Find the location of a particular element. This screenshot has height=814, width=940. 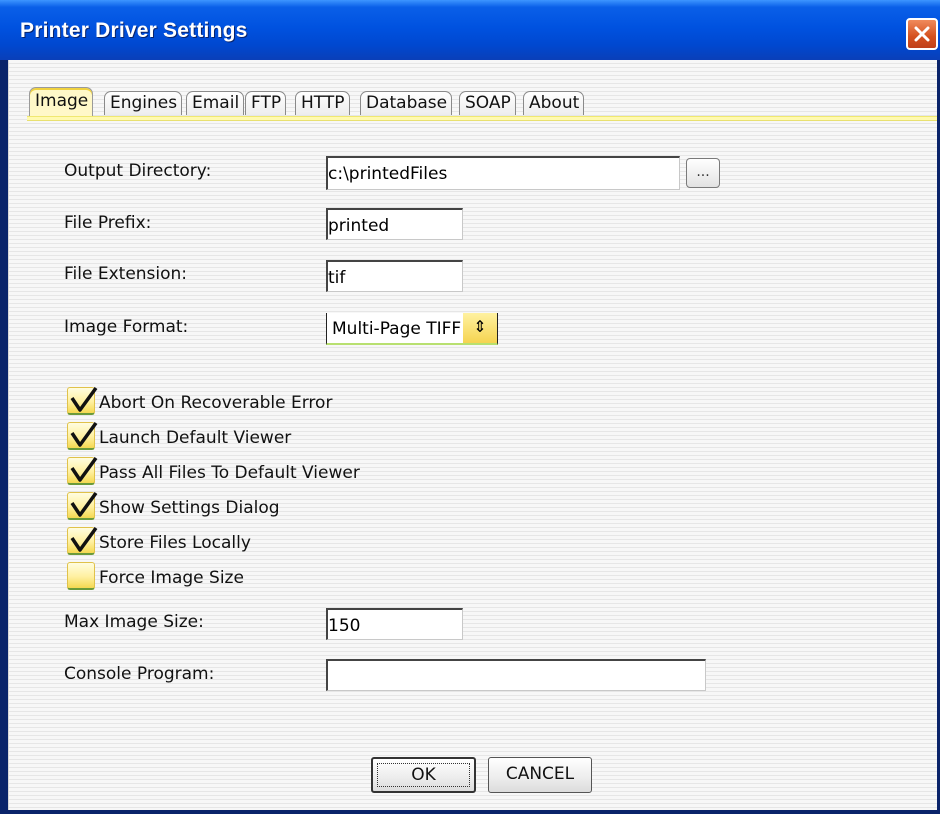

file-prefix-field: printed is located at coordinates (394, 224).